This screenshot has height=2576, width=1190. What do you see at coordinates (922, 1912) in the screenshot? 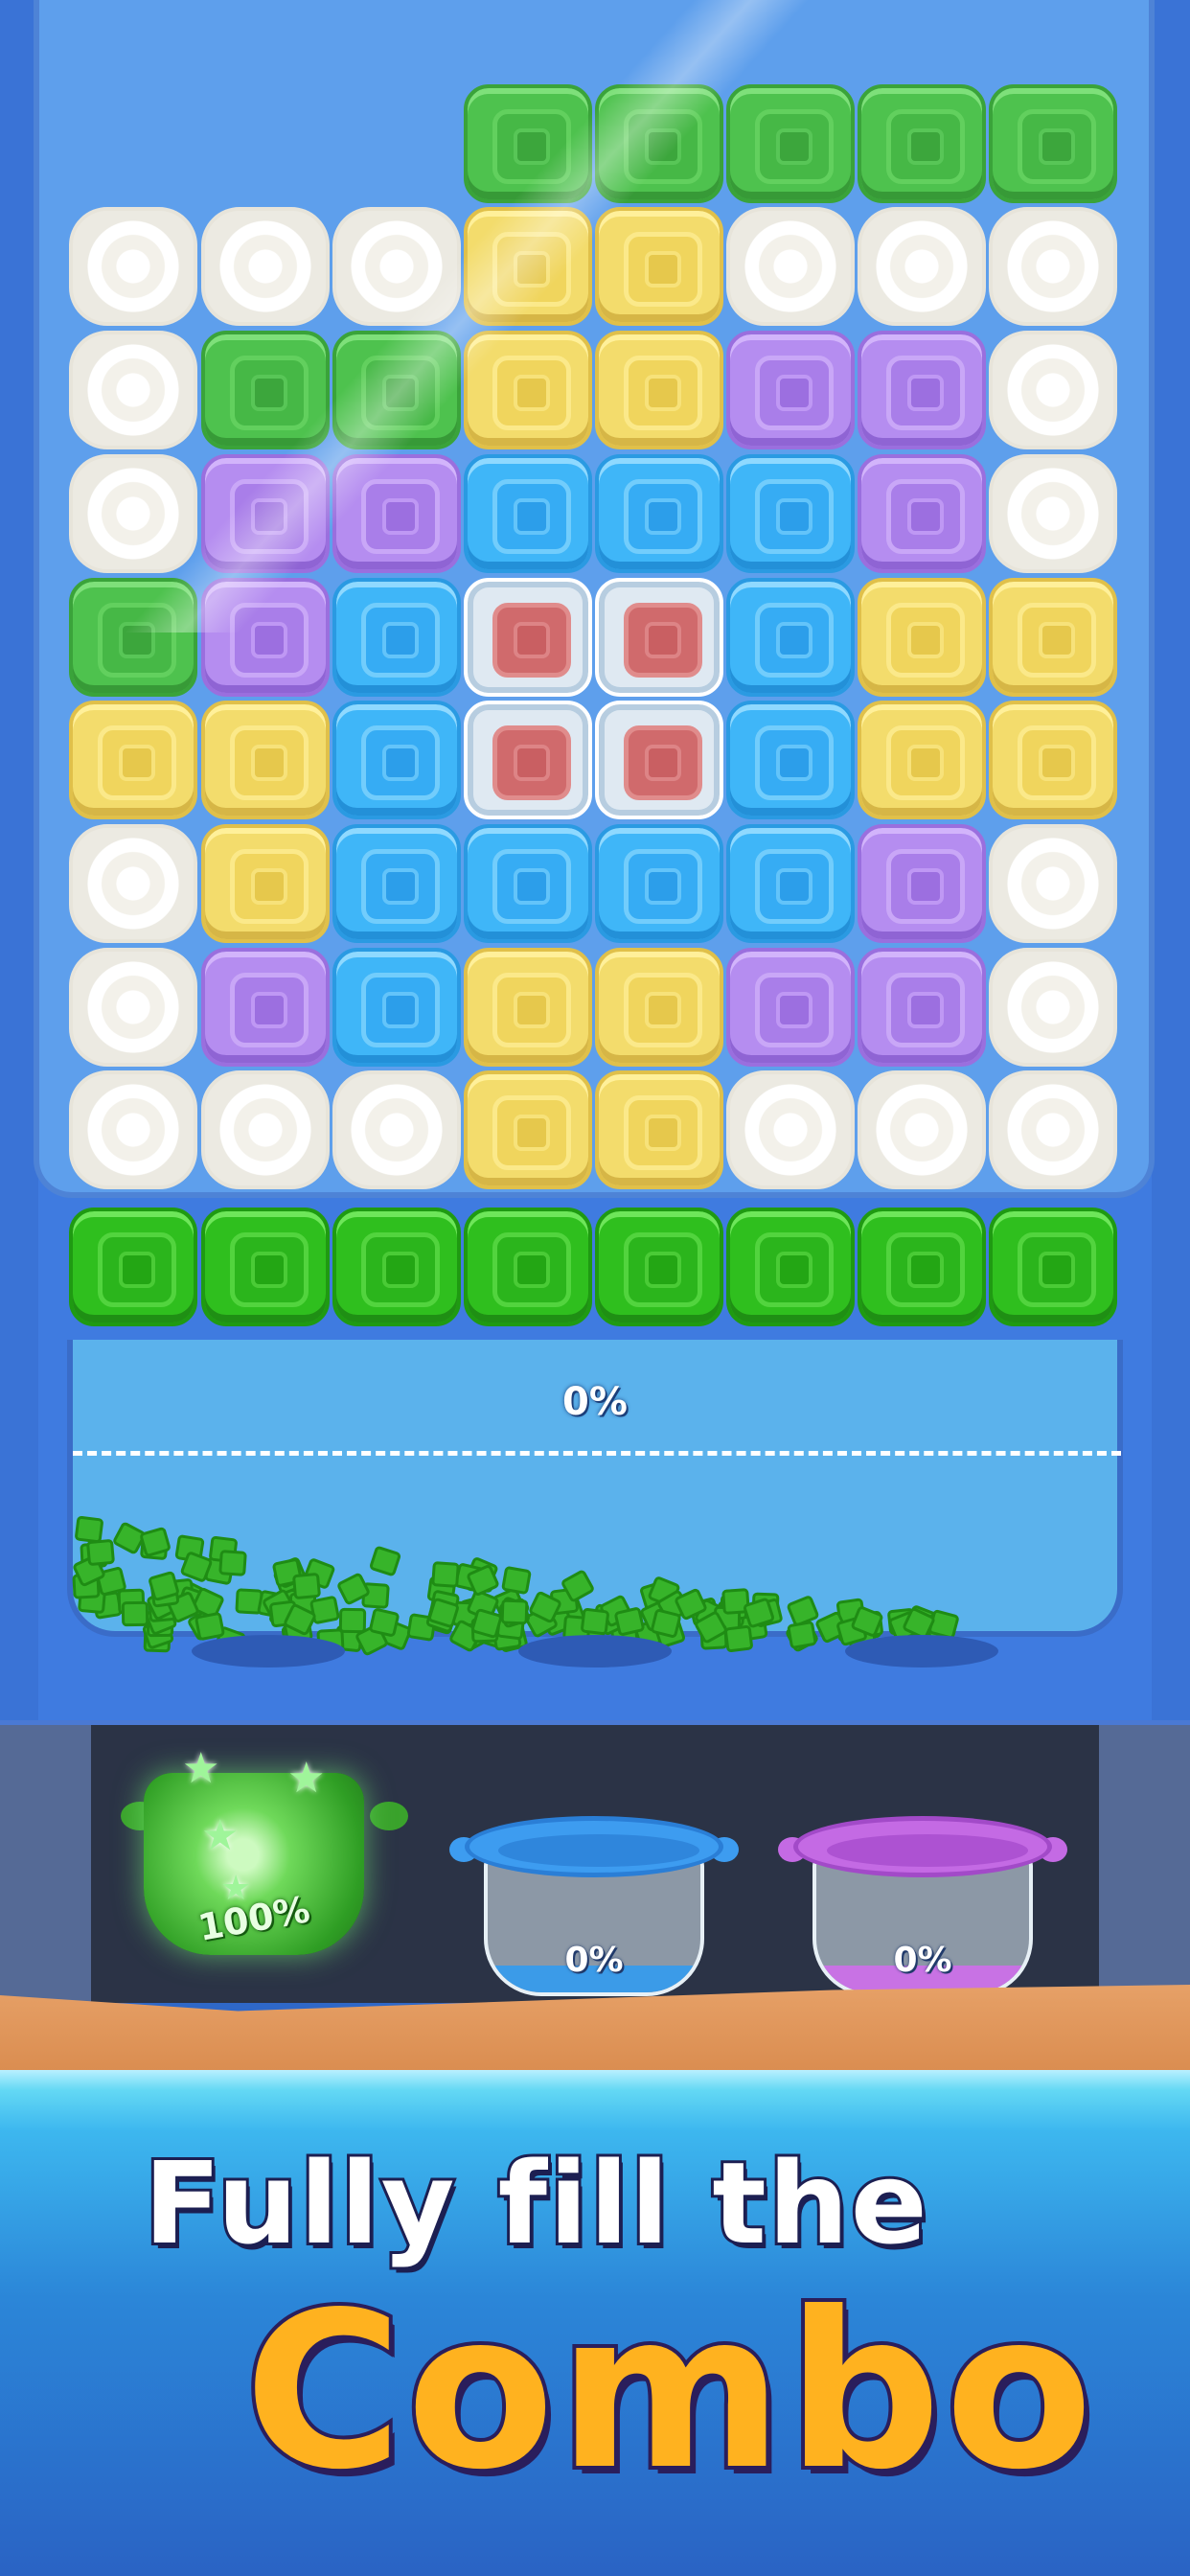
I see `pot-purple: 0%` at bounding box center [922, 1912].